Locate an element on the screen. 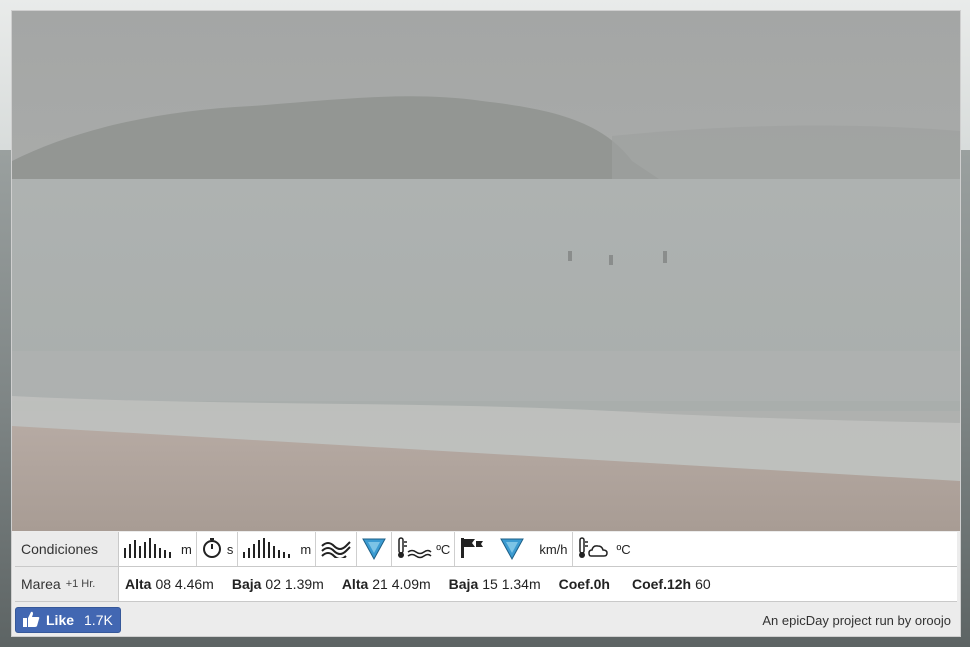 The width and height of the screenshot is (970, 647). water-temp-cell: ºC is located at coordinates (424, 549).